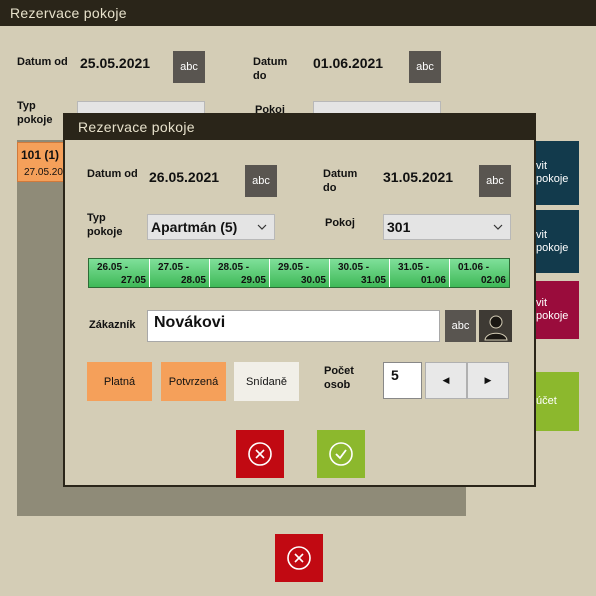 The image size is (596, 596). Describe the element at coordinates (42, 62) in the screenshot. I see `date-from-label: Datum od` at that location.